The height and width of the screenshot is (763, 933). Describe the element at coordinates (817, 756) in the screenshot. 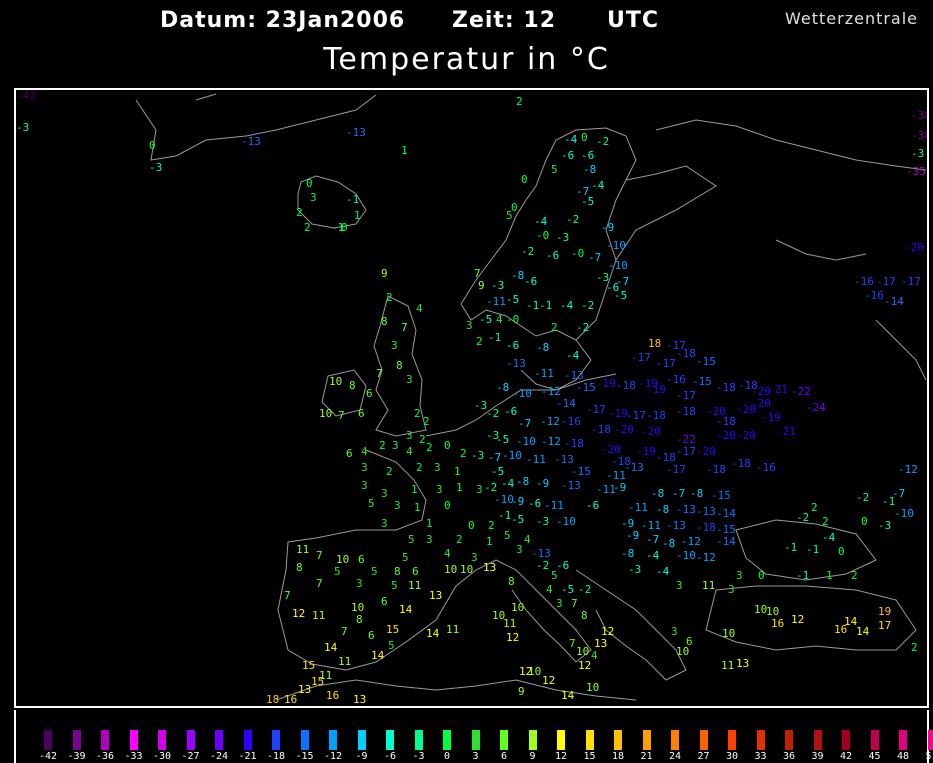

I see `legend-tick-label: 39` at that location.